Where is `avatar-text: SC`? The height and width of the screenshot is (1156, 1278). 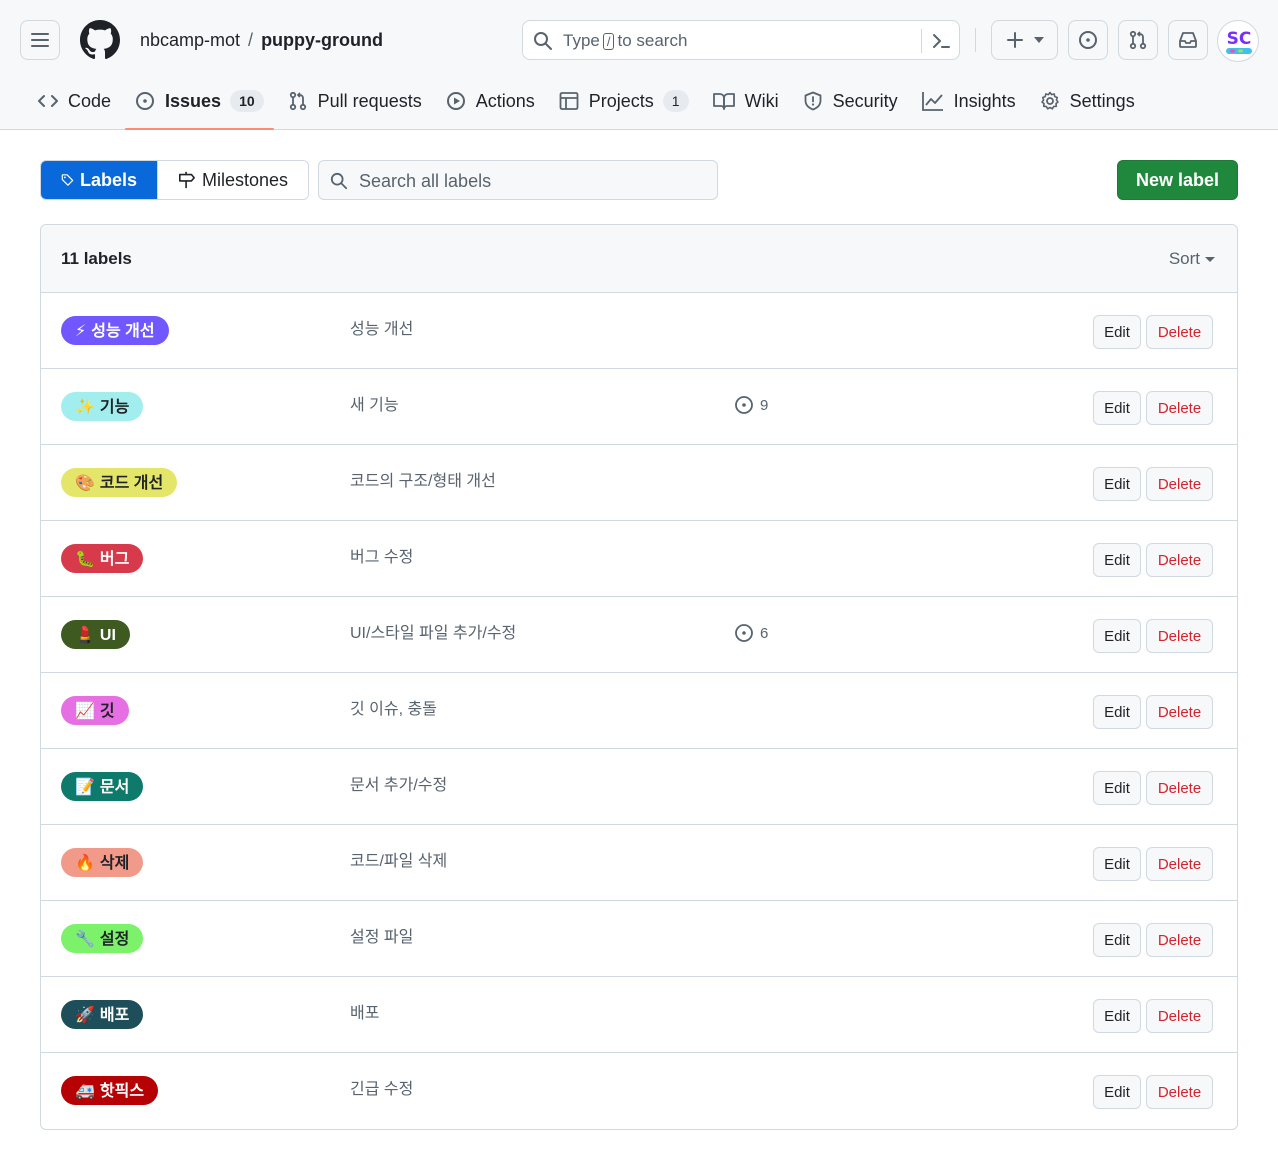
avatar-text: SC is located at coordinates (1239, 39).